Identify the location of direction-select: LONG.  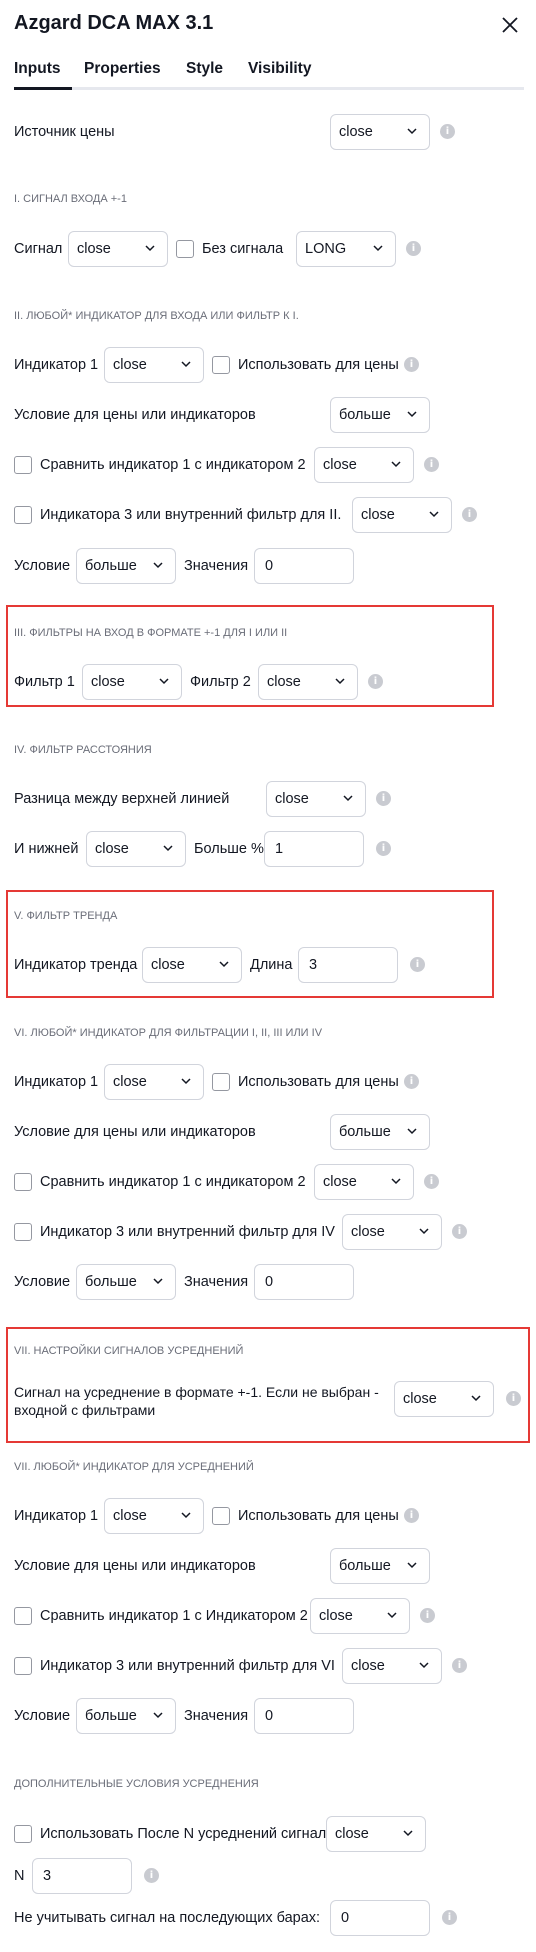
(346, 249).